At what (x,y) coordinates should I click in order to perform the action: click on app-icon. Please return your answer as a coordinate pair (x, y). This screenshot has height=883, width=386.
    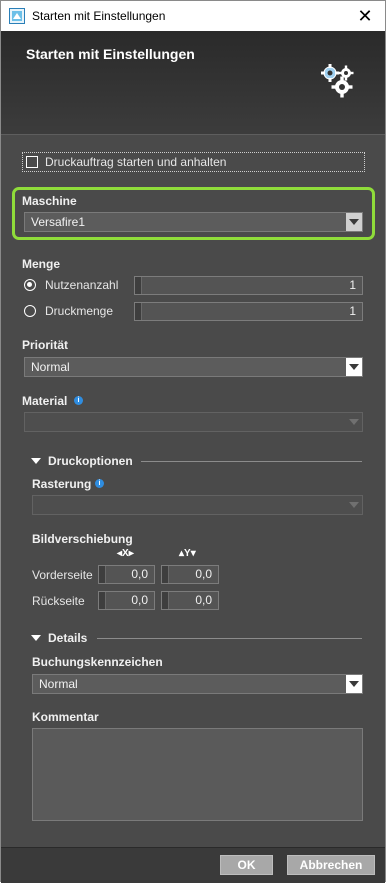
    Looking at the image, I should click on (17, 16).